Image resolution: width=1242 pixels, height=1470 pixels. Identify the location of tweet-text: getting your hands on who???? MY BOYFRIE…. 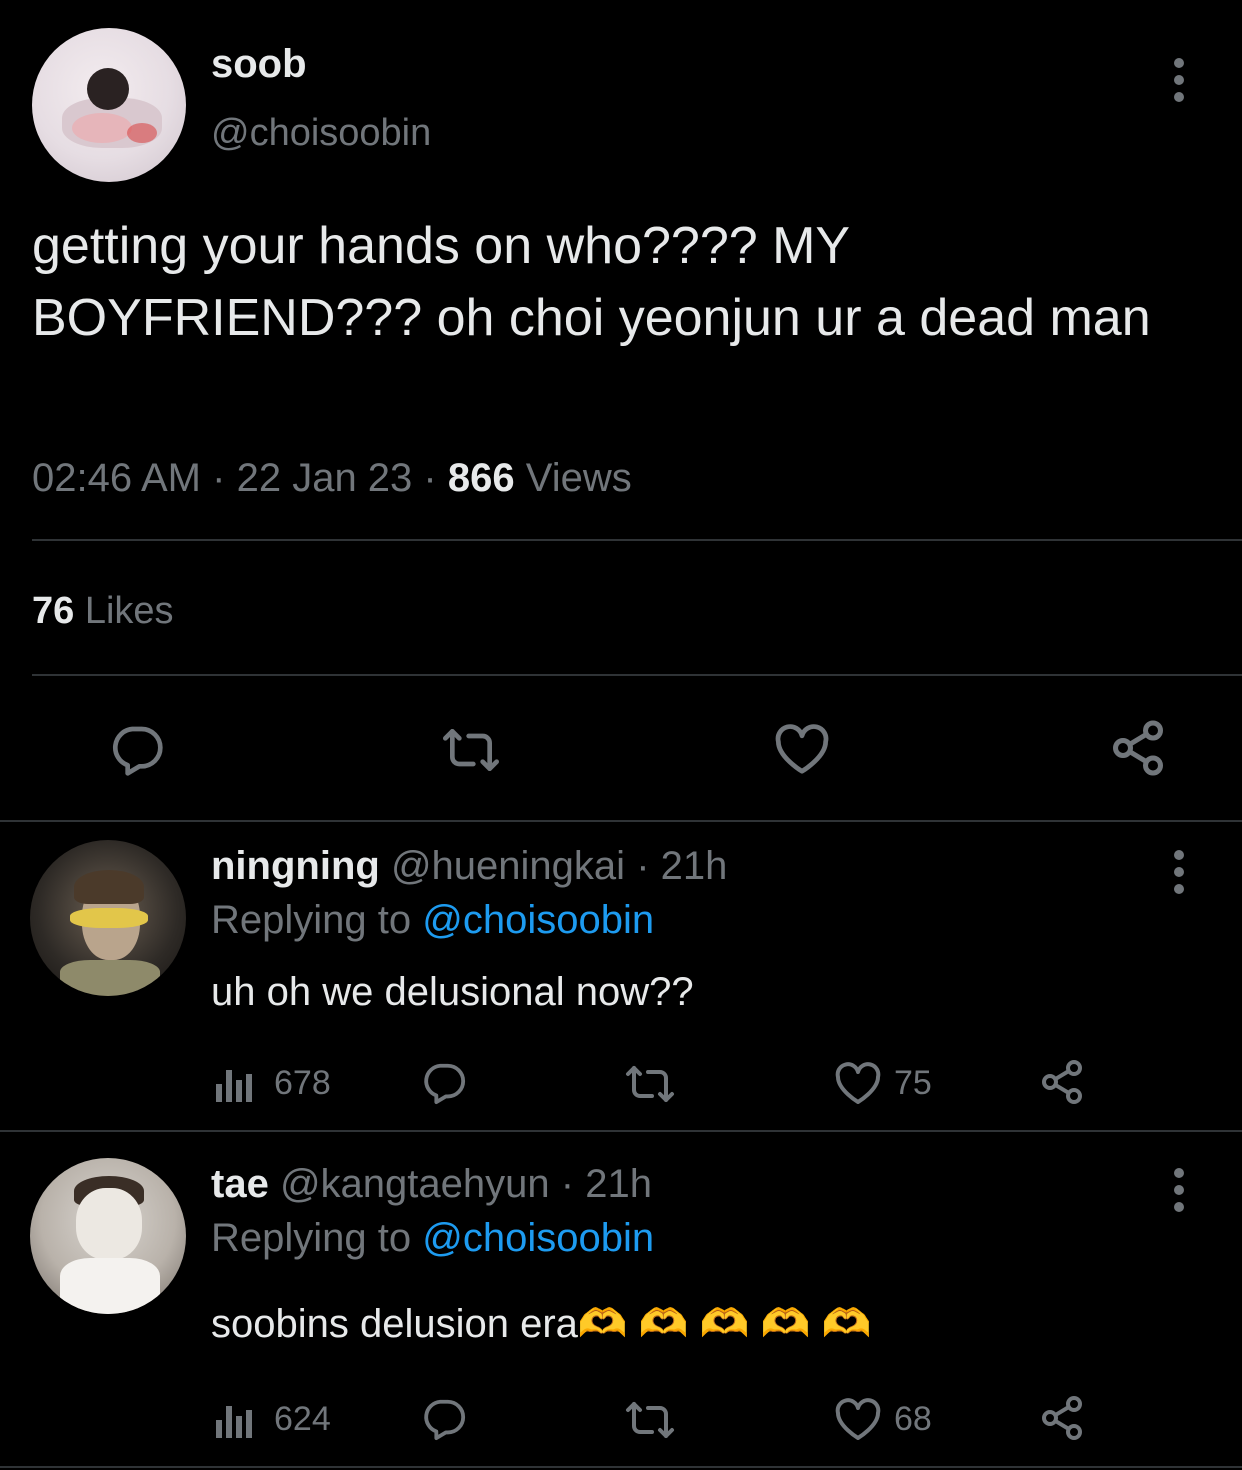
(591, 282).